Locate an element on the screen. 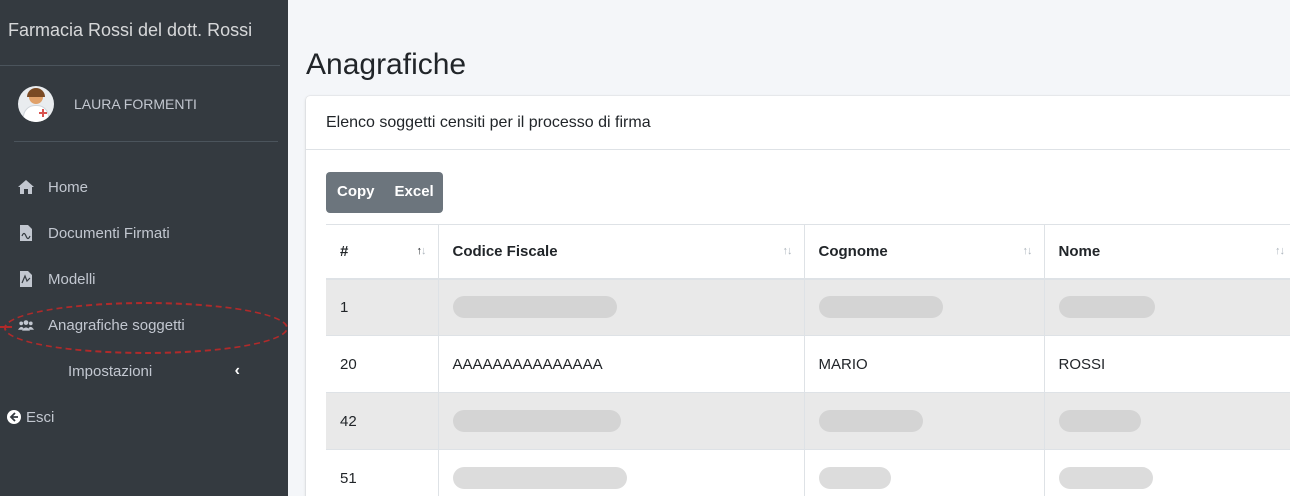  cell-cognome: MARIO is located at coordinates (923, 364).